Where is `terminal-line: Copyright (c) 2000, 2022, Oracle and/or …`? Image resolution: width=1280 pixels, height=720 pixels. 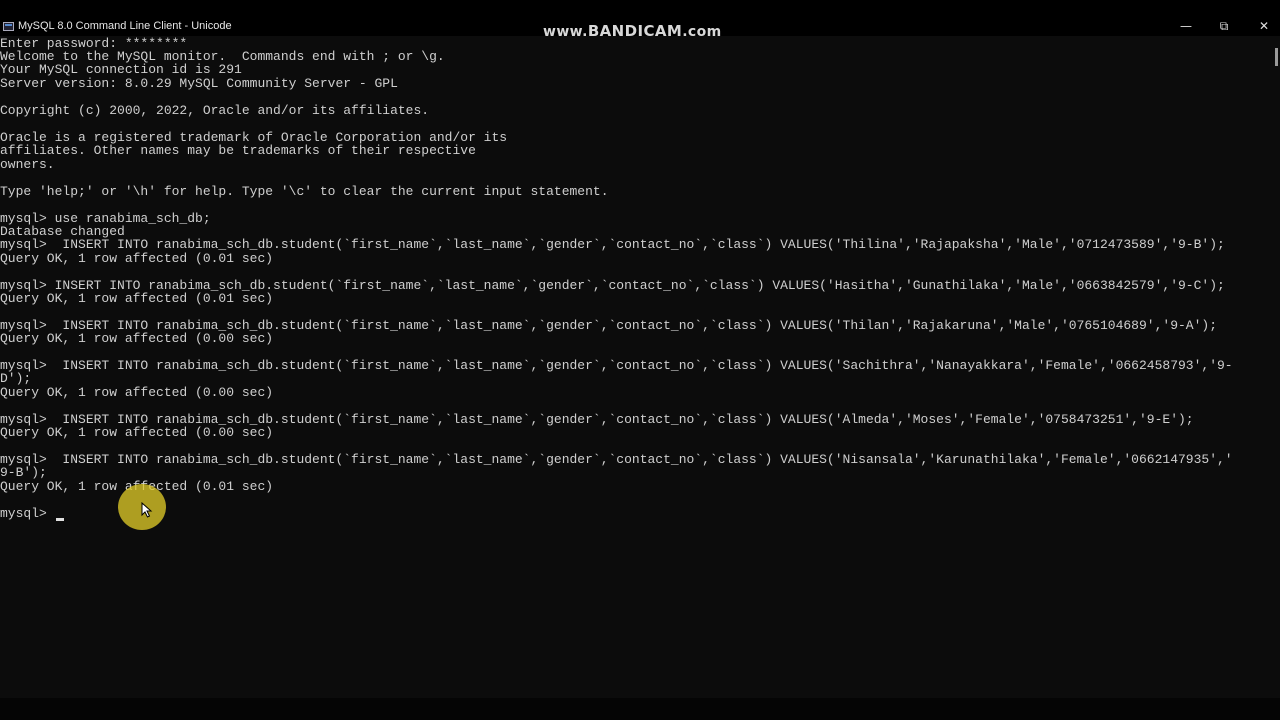 terminal-line: Copyright (c) 2000, 2022, Oracle and/or … is located at coordinates (215, 110).